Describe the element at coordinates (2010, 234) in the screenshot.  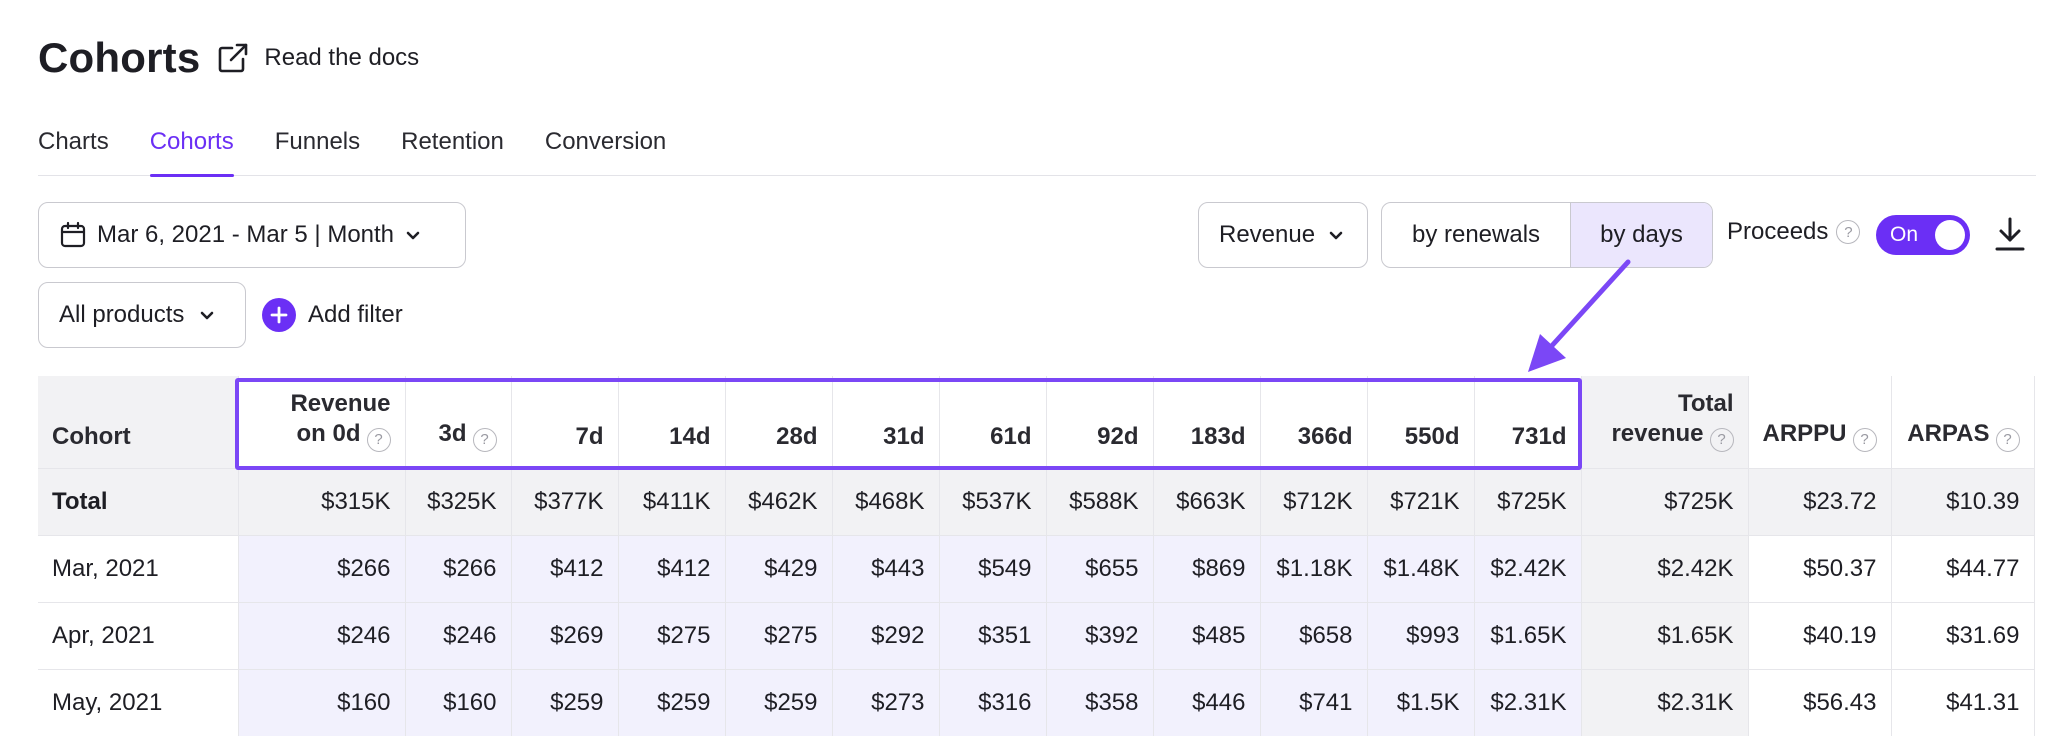
I see `download-icon` at that location.